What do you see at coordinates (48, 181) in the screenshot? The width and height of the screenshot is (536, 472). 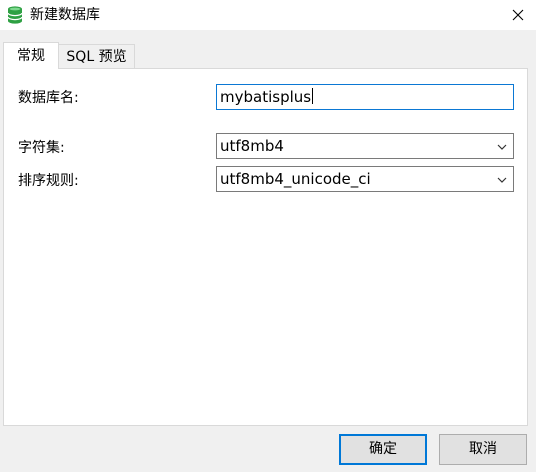 I see `collation-label: 排序规则:` at bounding box center [48, 181].